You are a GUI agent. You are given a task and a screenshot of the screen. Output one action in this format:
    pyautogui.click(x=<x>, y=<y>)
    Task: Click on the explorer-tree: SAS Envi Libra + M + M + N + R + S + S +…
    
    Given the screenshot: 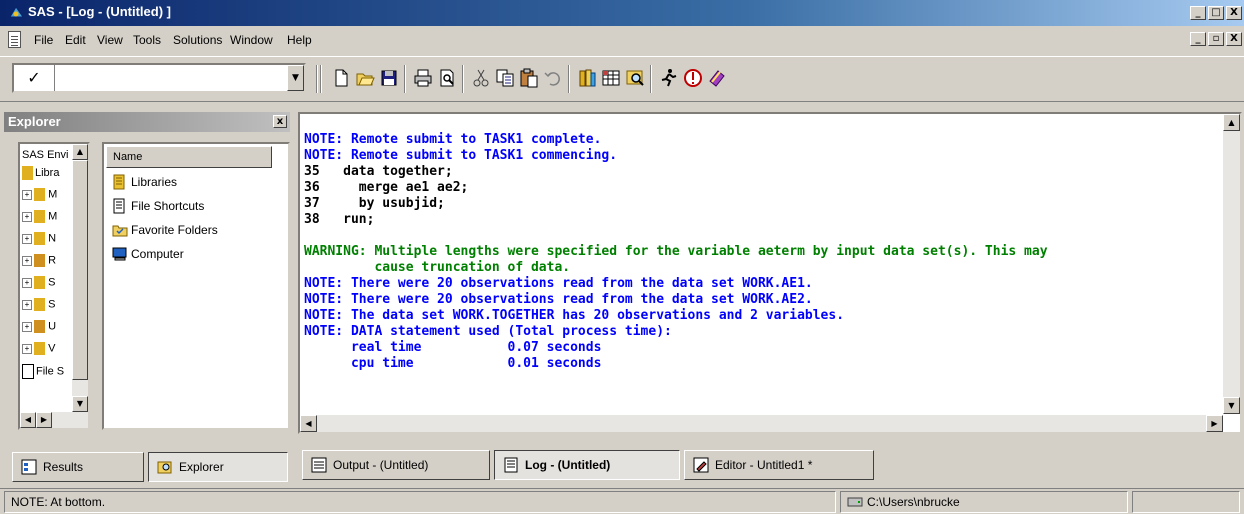 What is the action you would take?
    pyautogui.click(x=54, y=286)
    